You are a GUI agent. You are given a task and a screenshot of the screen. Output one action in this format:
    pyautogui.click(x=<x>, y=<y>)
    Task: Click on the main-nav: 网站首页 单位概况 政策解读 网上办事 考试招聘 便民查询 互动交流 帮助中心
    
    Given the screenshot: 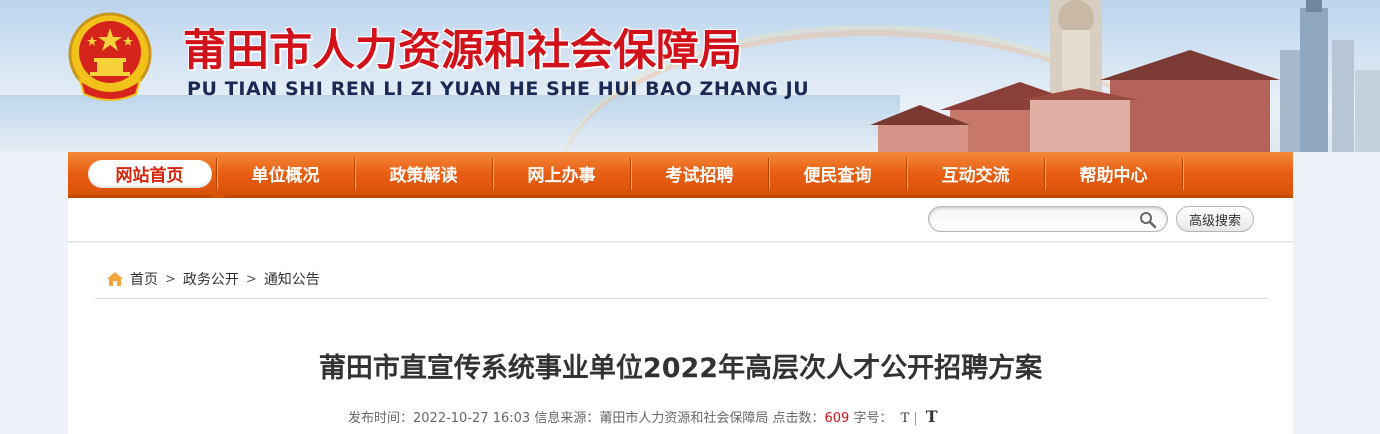 What is the action you would take?
    pyautogui.click(x=680, y=177)
    